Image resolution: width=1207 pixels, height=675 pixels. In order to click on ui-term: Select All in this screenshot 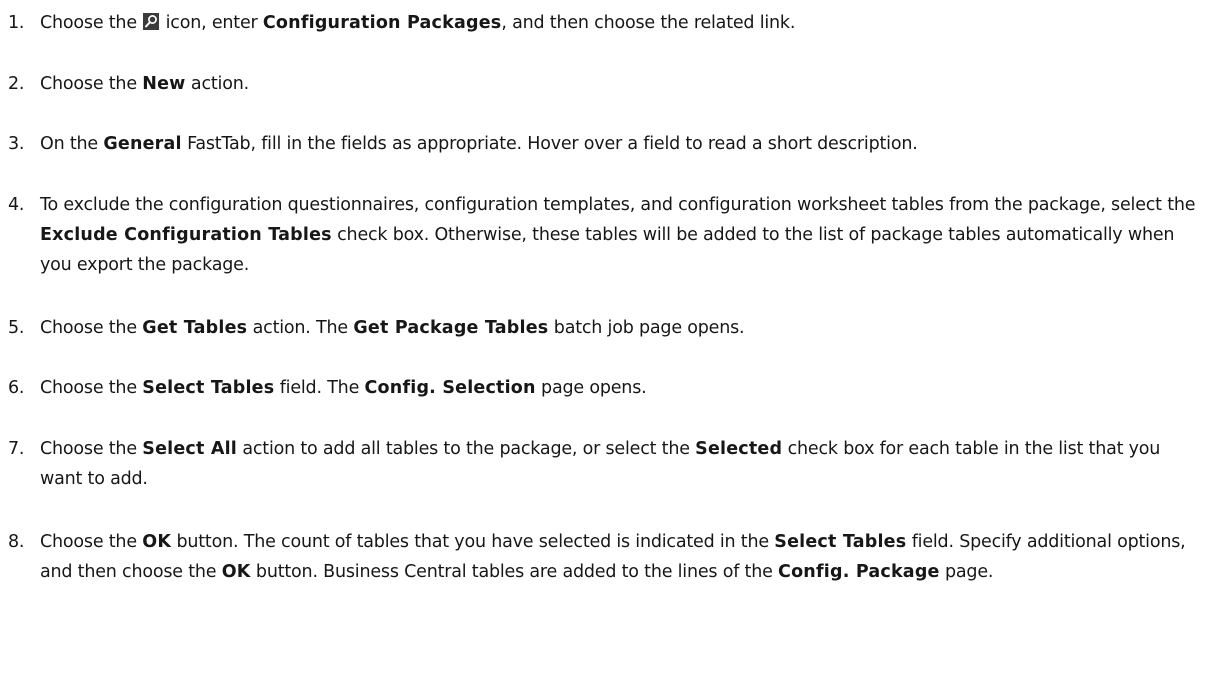, I will do `click(189, 449)`.